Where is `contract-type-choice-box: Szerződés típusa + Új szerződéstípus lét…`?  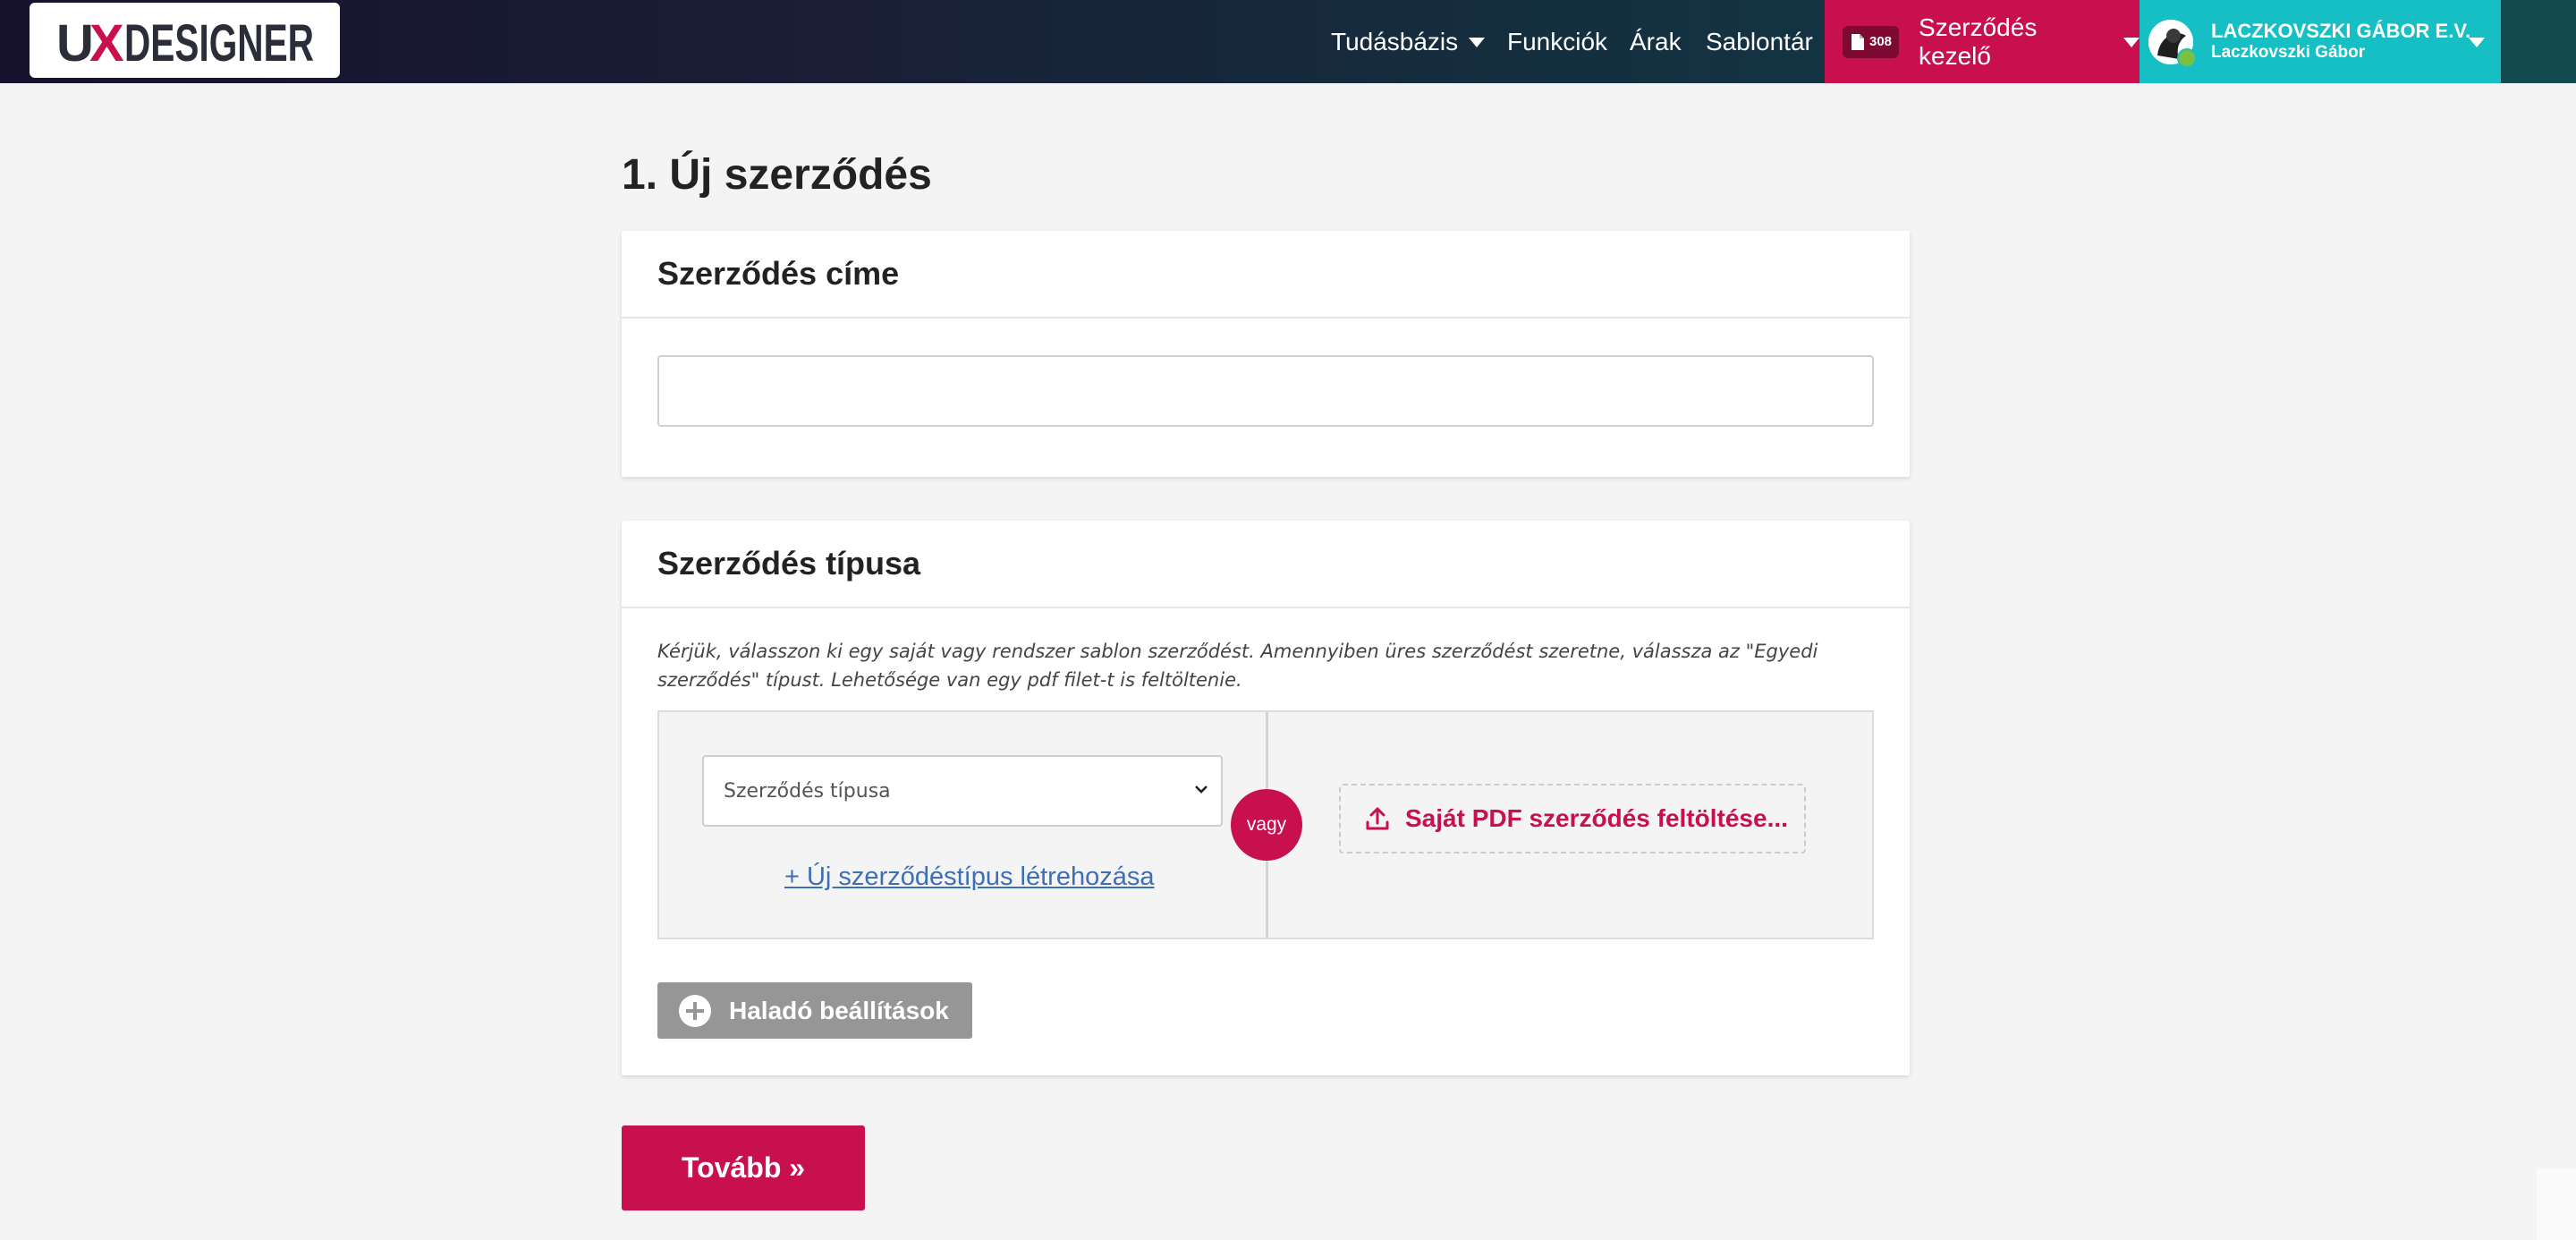
contract-type-choice-box: Szerződés típusa + Új szerződéstípus lét… is located at coordinates (1265, 824).